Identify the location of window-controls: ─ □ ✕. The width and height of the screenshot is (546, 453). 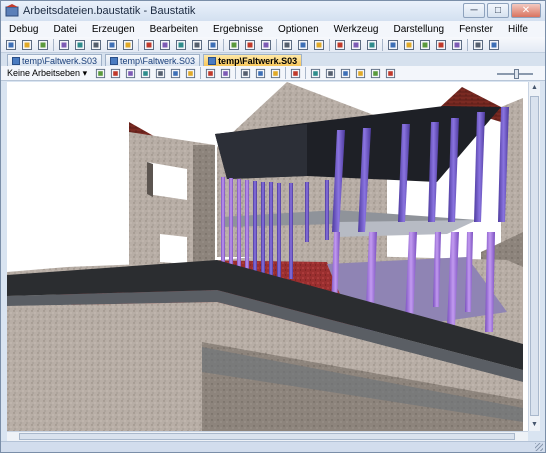
(502, 10).